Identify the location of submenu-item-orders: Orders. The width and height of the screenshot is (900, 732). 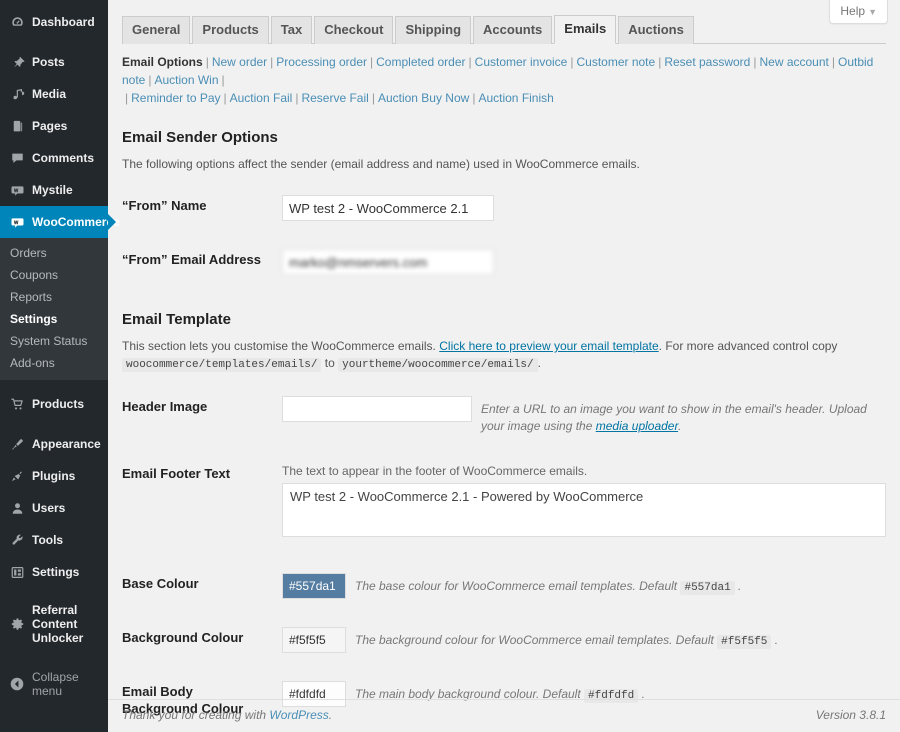
(54, 253).